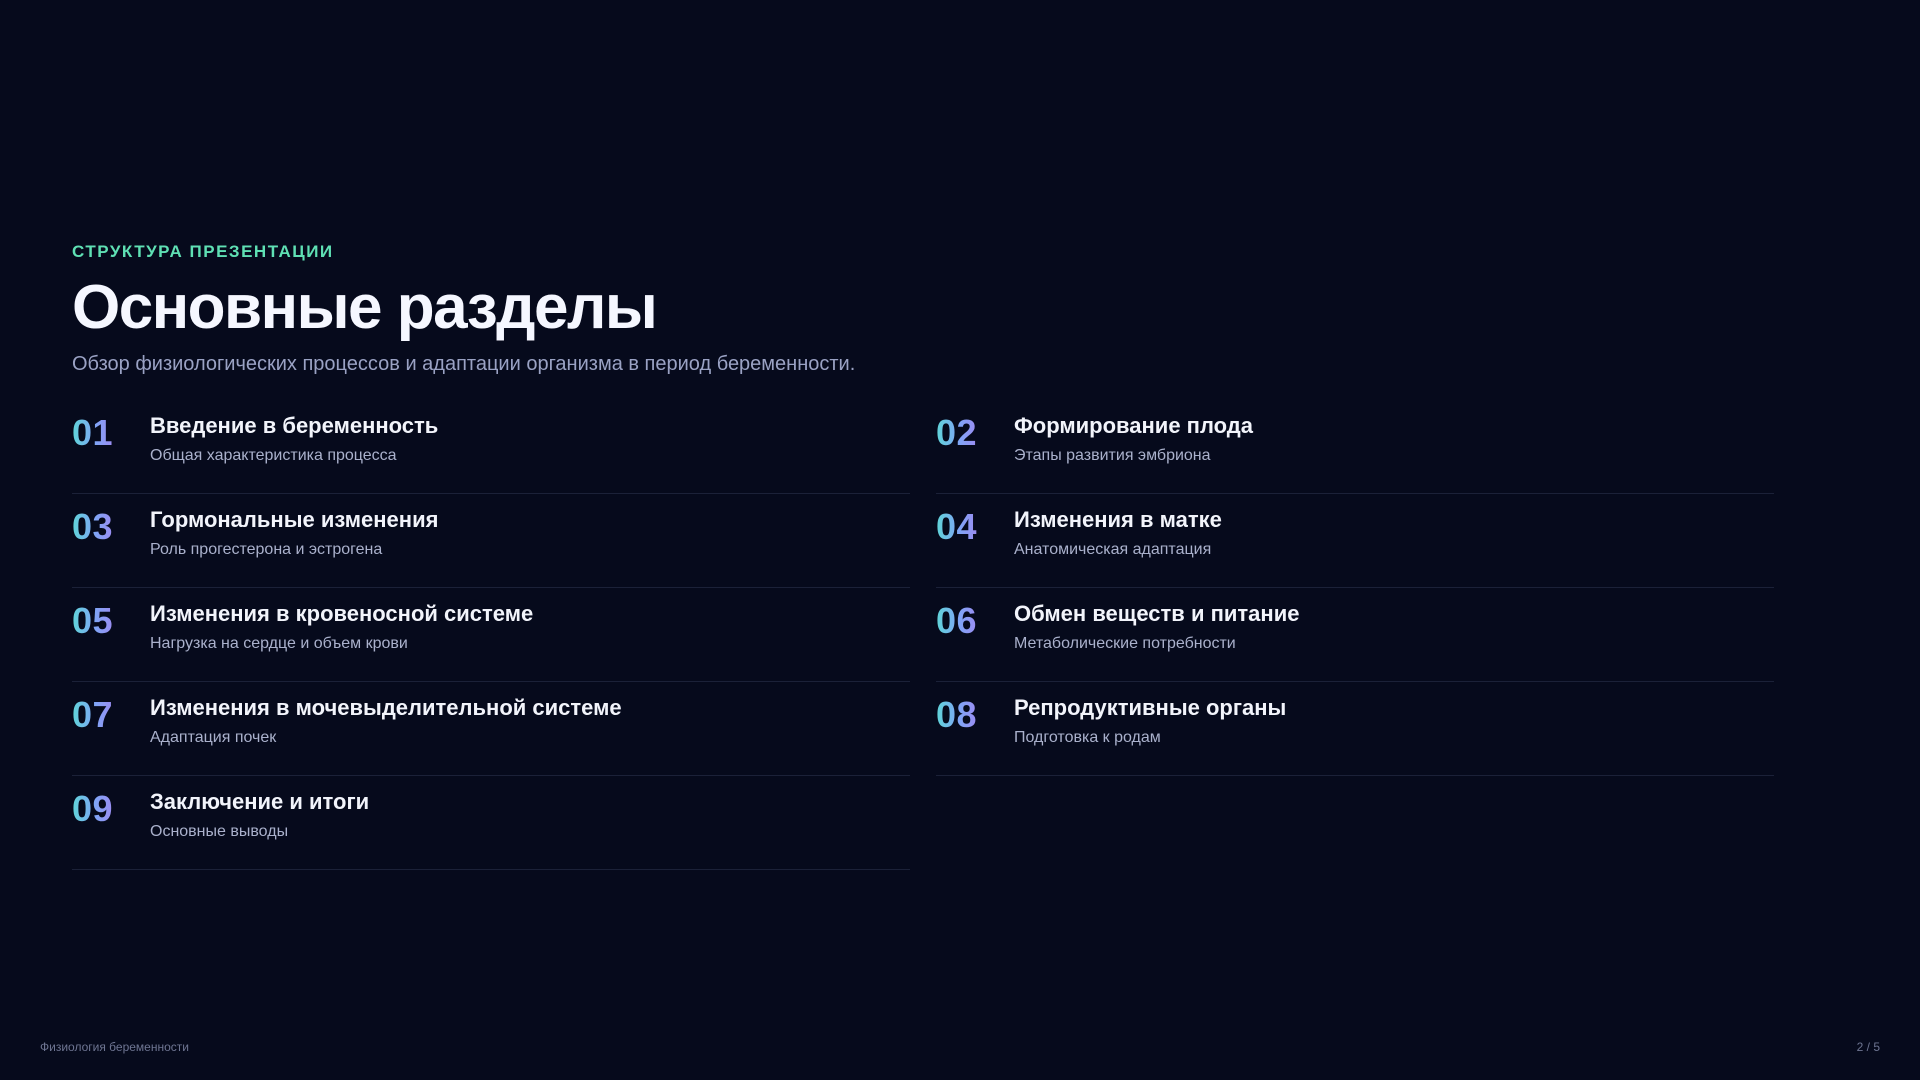  Describe the element at coordinates (266, 549) in the screenshot. I see `section-description: Роль прогестерона и эстрогена` at that location.